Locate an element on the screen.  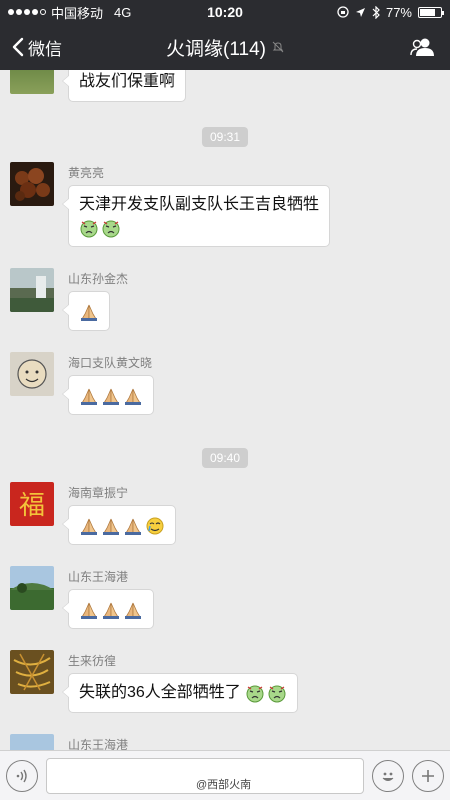
bluetooth-icon is located at coordinates (376, 12).